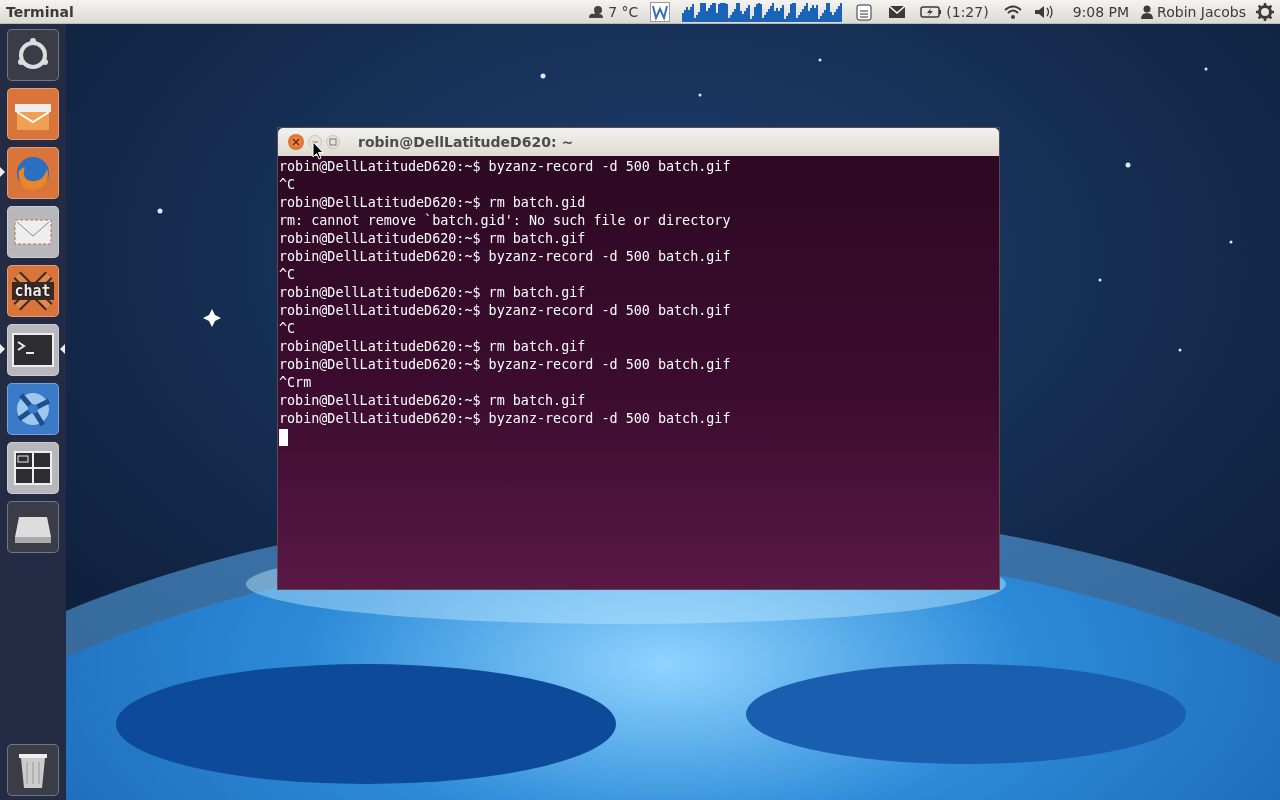  Describe the element at coordinates (315, 142) in the screenshot. I see `minimize-icon` at that location.